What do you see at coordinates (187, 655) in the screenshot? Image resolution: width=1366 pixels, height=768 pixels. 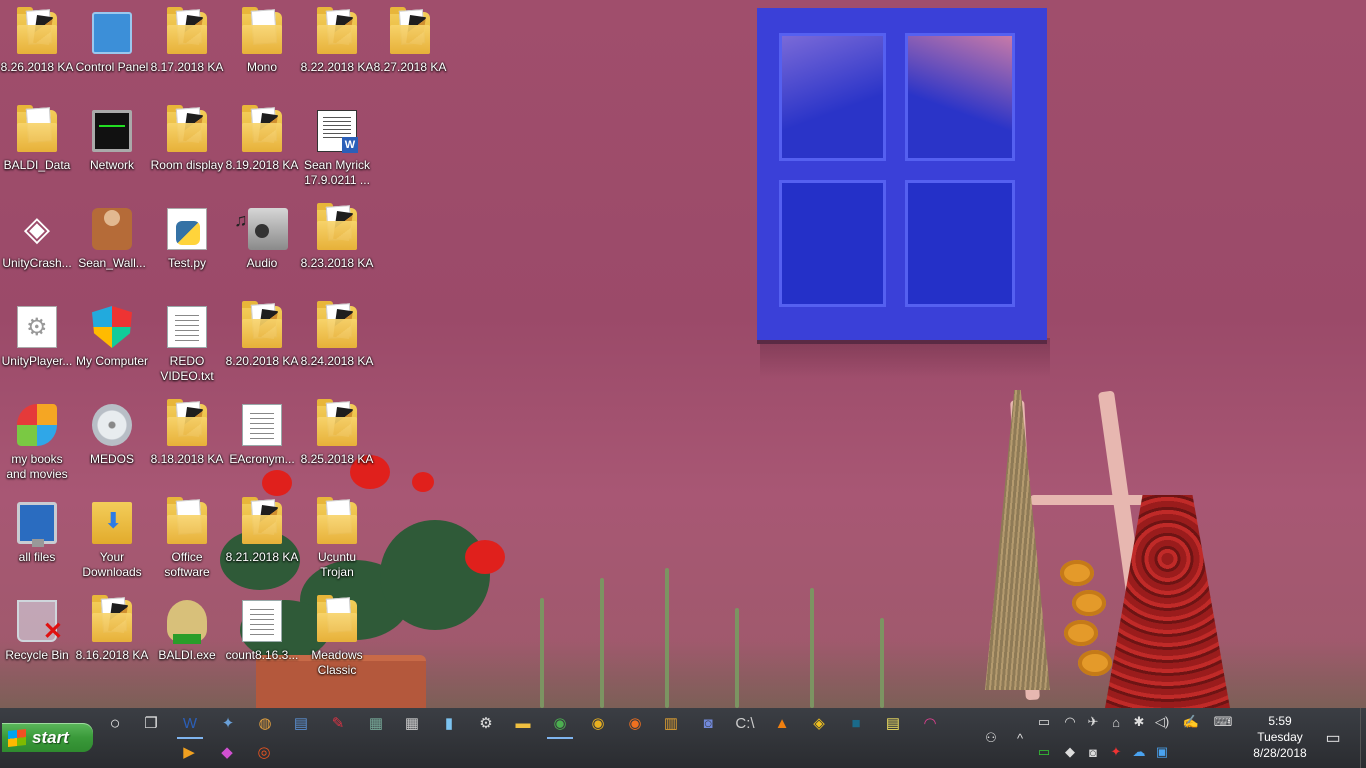 I see `icon-label: BALDI.exe` at bounding box center [187, 655].